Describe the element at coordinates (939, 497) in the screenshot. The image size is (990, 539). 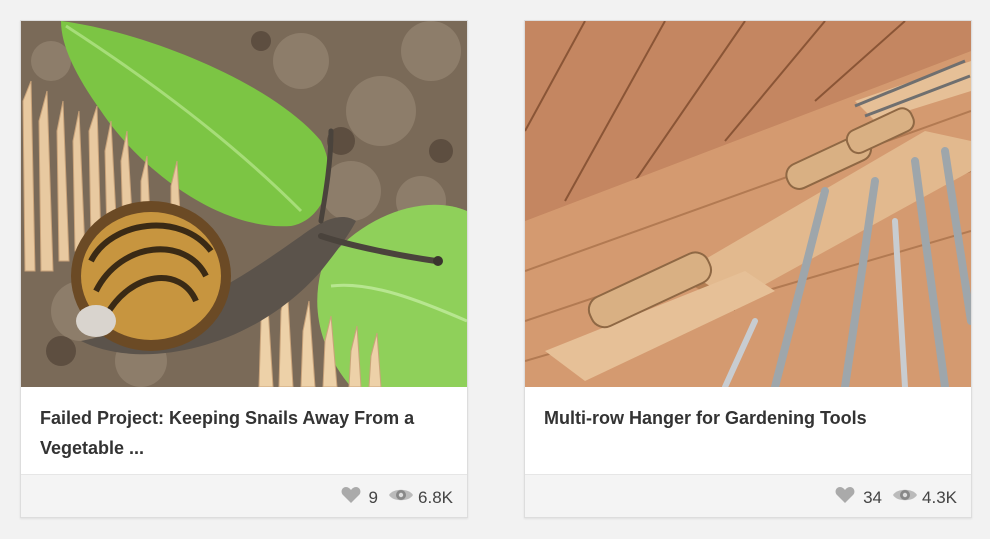
I see `view-count: 4.3K` at that location.